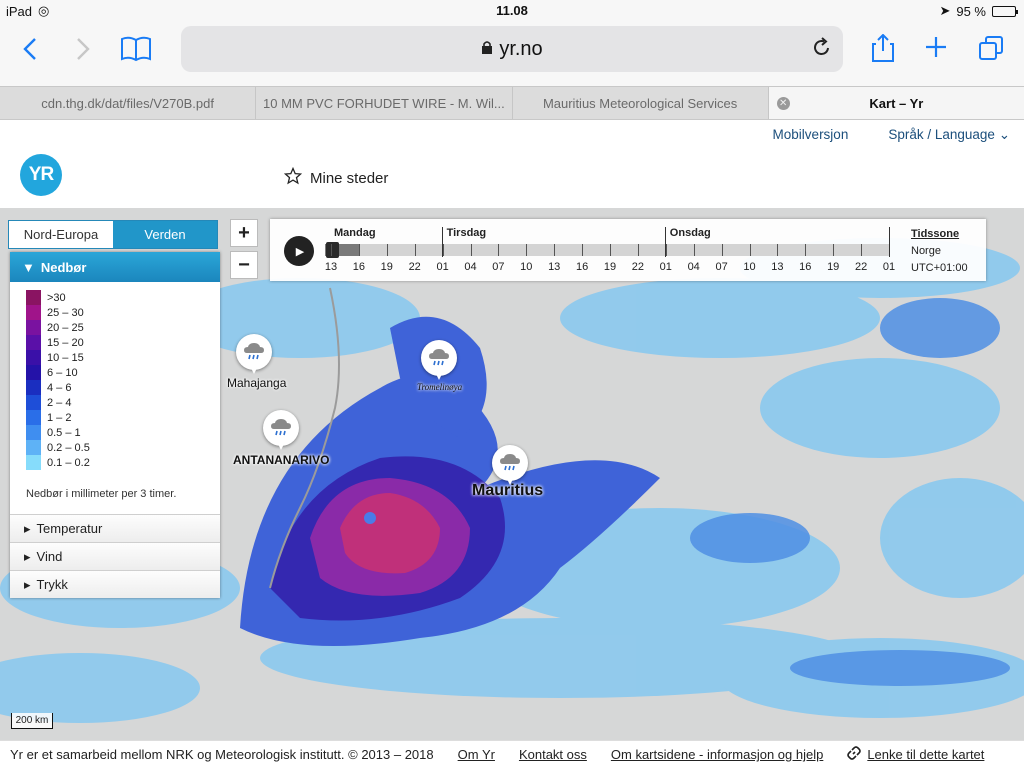 The width and height of the screenshot is (1024, 768). Describe the element at coordinates (925, 754) in the screenshot. I see `map-permalink: Lenke til dette kartet` at that location.